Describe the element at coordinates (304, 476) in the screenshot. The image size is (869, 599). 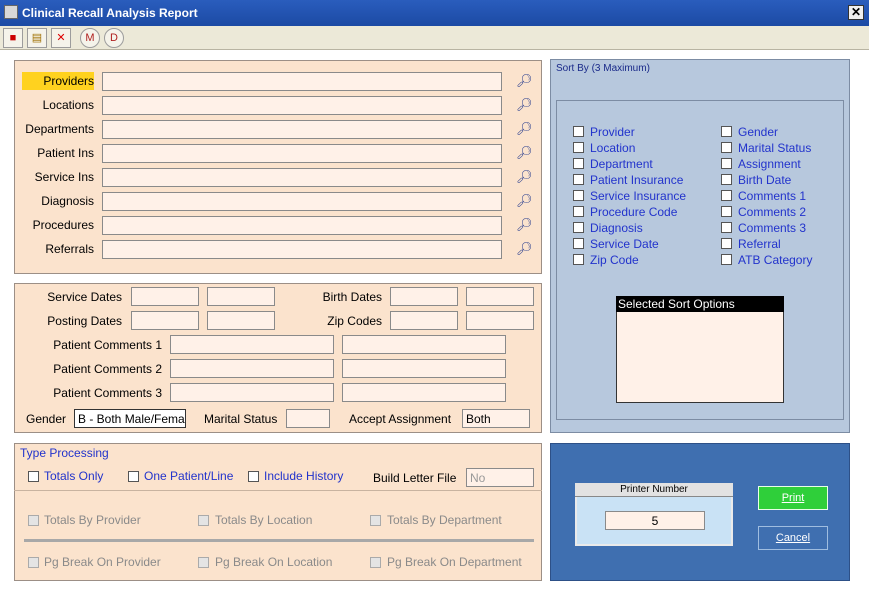
I see `include-history-label: Include History` at that location.